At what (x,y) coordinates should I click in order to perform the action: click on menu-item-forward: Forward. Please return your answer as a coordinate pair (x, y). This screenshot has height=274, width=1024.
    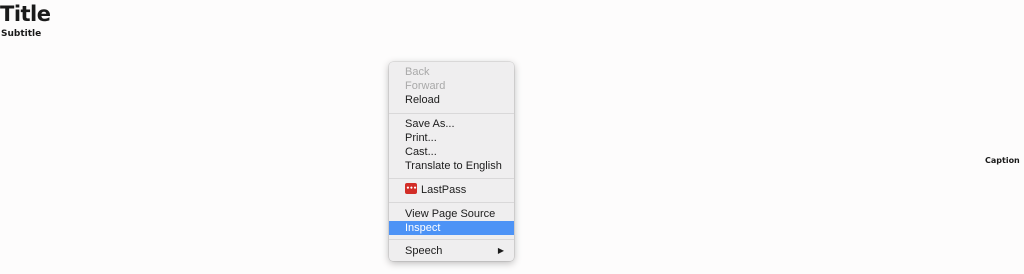
    Looking at the image, I should click on (425, 86).